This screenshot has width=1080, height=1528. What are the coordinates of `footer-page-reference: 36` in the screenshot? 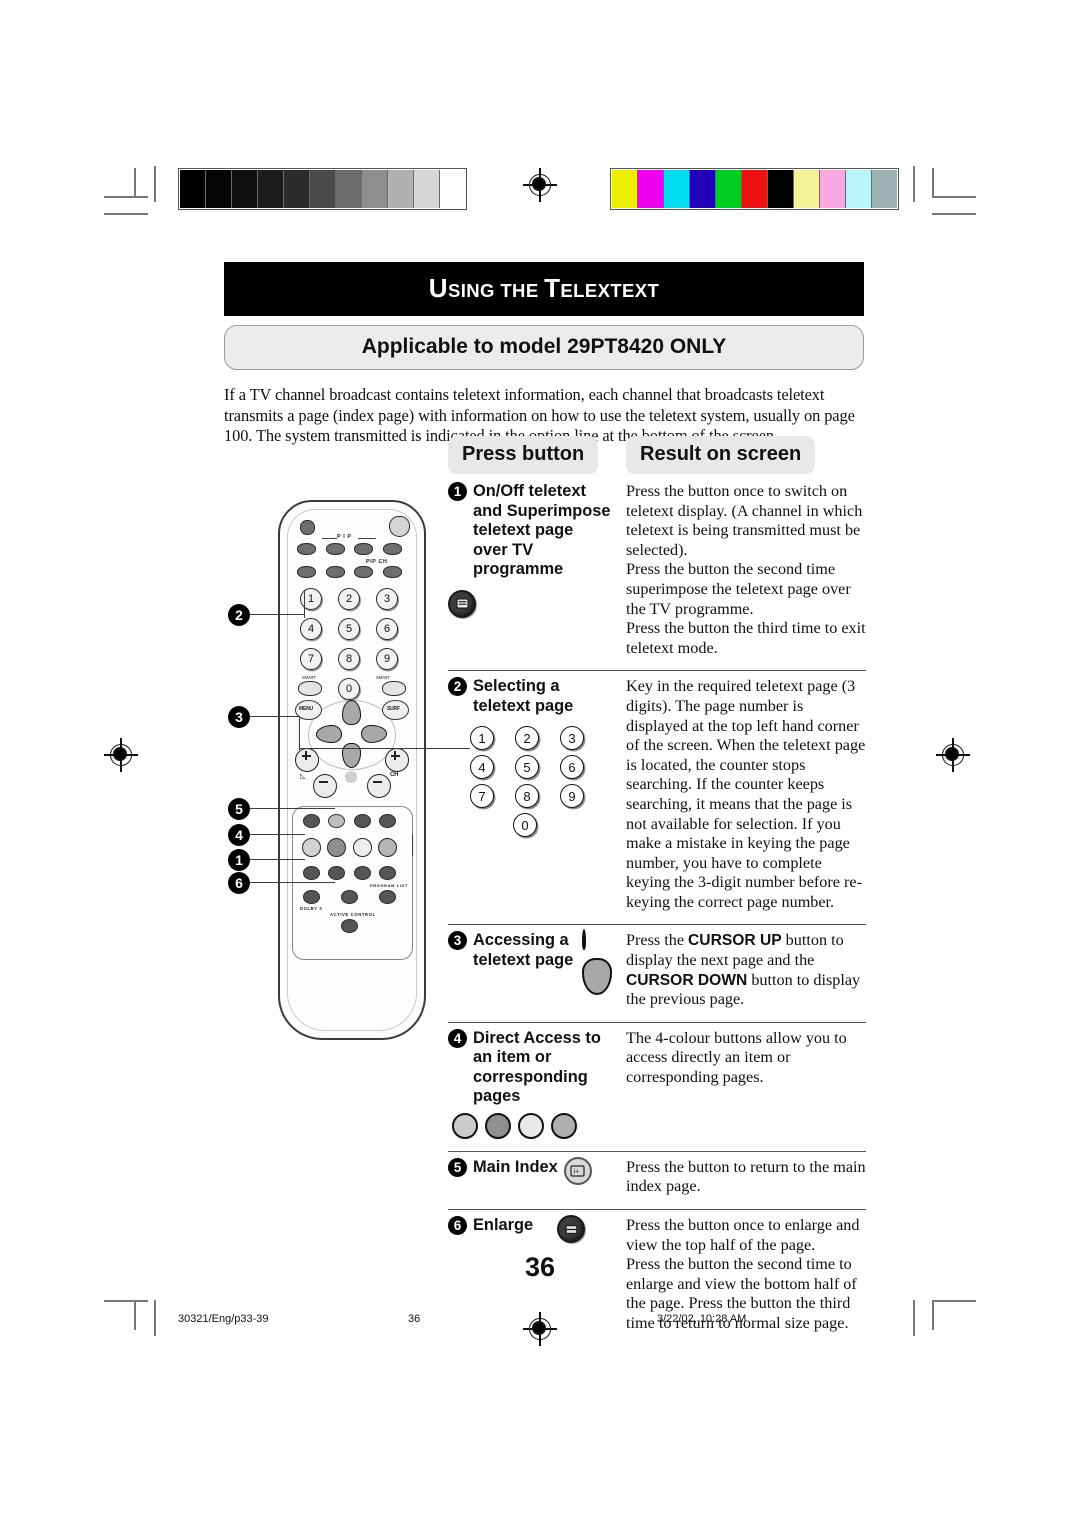 It's located at (414, 1319).